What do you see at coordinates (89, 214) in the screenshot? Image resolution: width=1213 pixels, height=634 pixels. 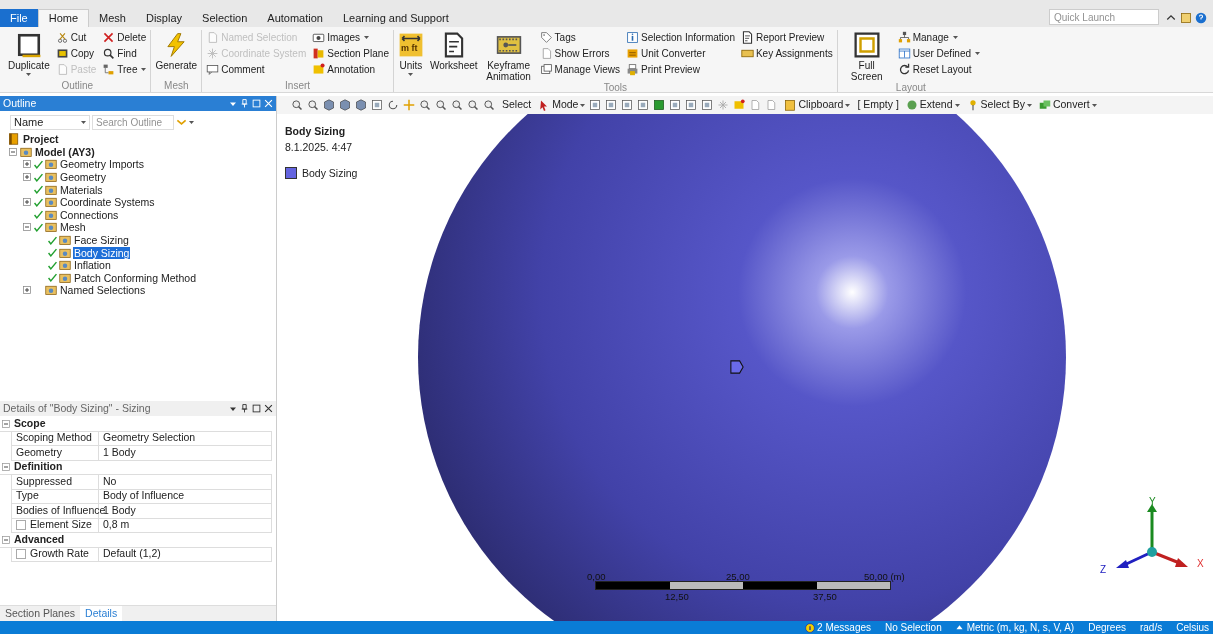 I see `tree-item: Connections` at bounding box center [89, 214].